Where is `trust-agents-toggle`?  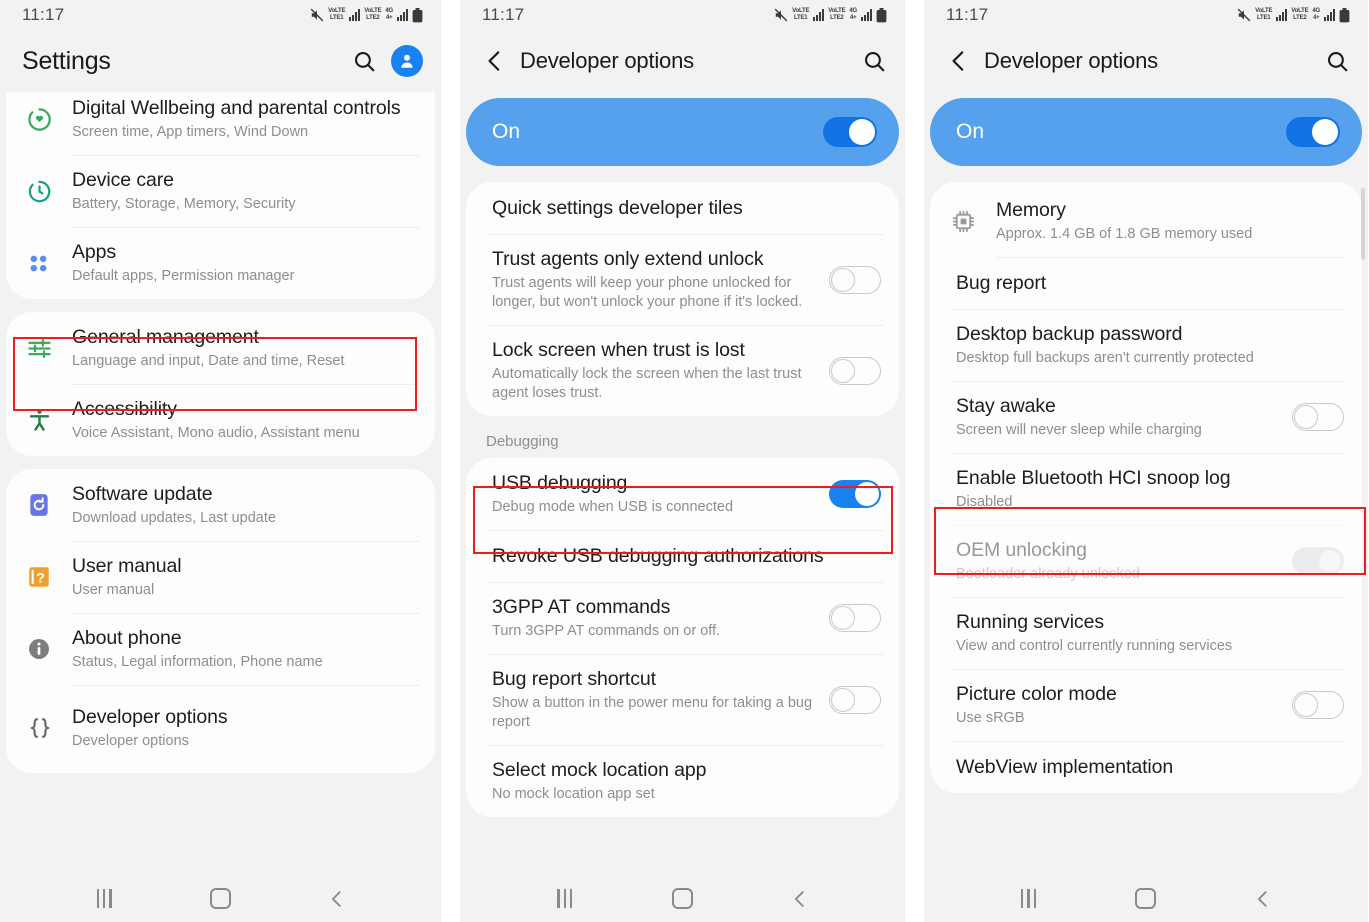
trust-agents-toggle is located at coordinates (855, 279).